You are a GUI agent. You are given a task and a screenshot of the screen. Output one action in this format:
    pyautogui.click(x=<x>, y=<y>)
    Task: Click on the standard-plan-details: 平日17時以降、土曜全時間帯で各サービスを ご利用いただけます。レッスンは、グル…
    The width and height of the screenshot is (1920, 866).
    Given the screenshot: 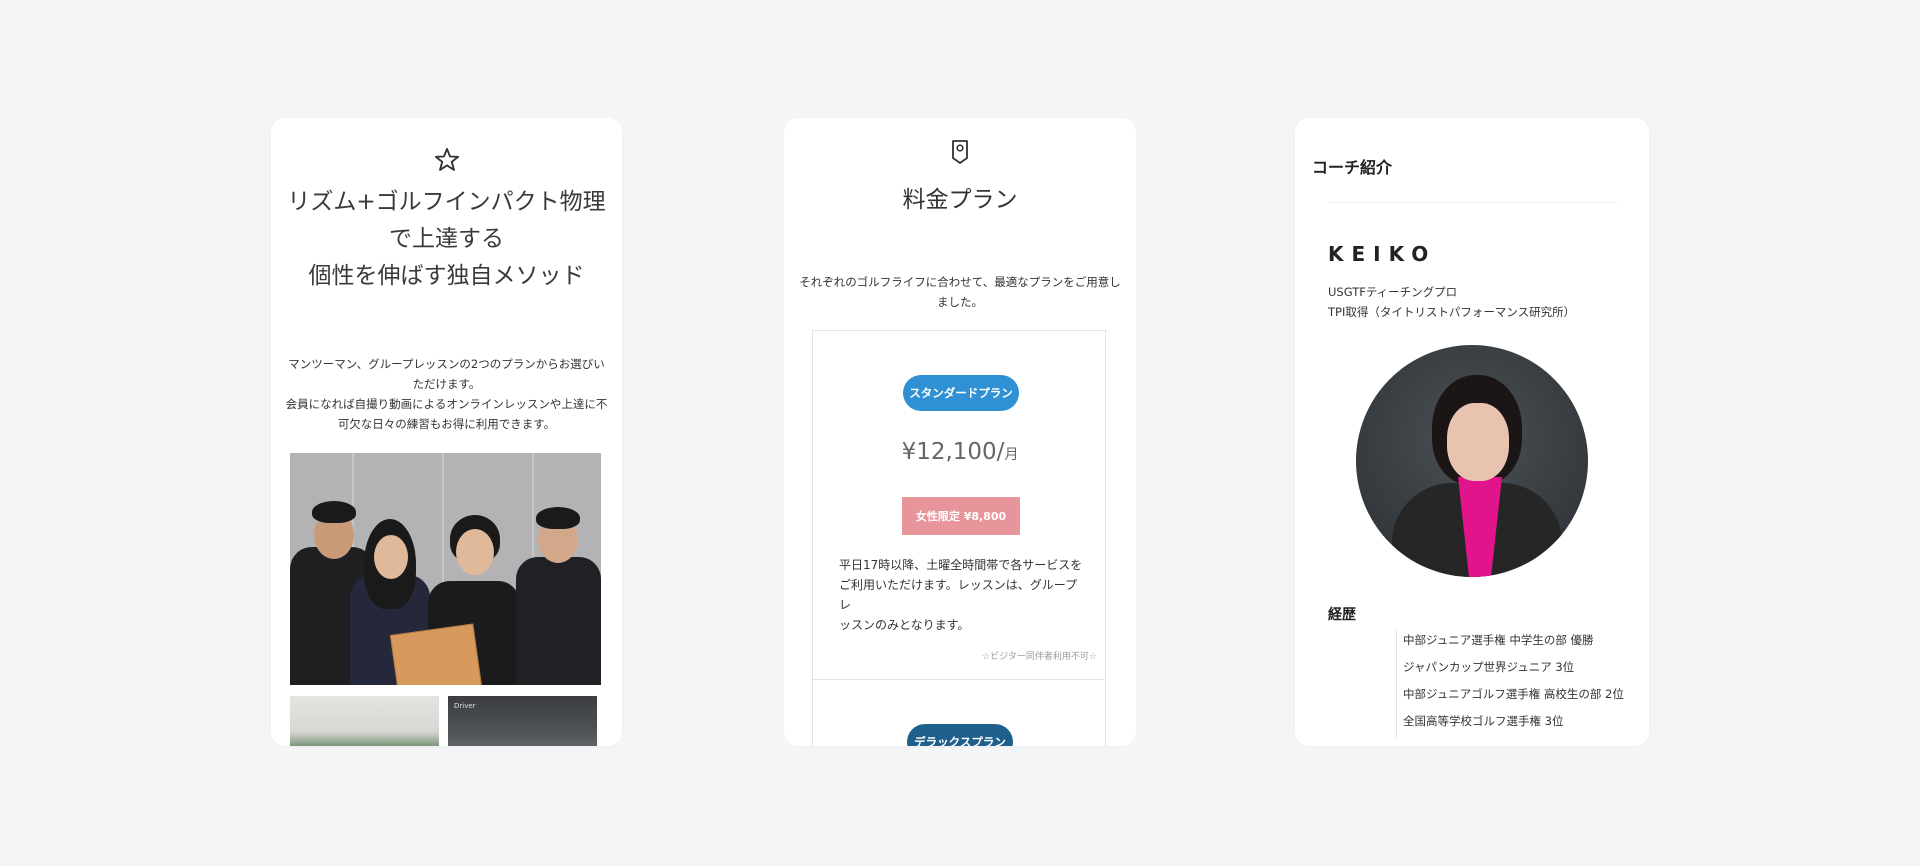 What is the action you would take?
    pyautogui.click(x=961, y=595)
    